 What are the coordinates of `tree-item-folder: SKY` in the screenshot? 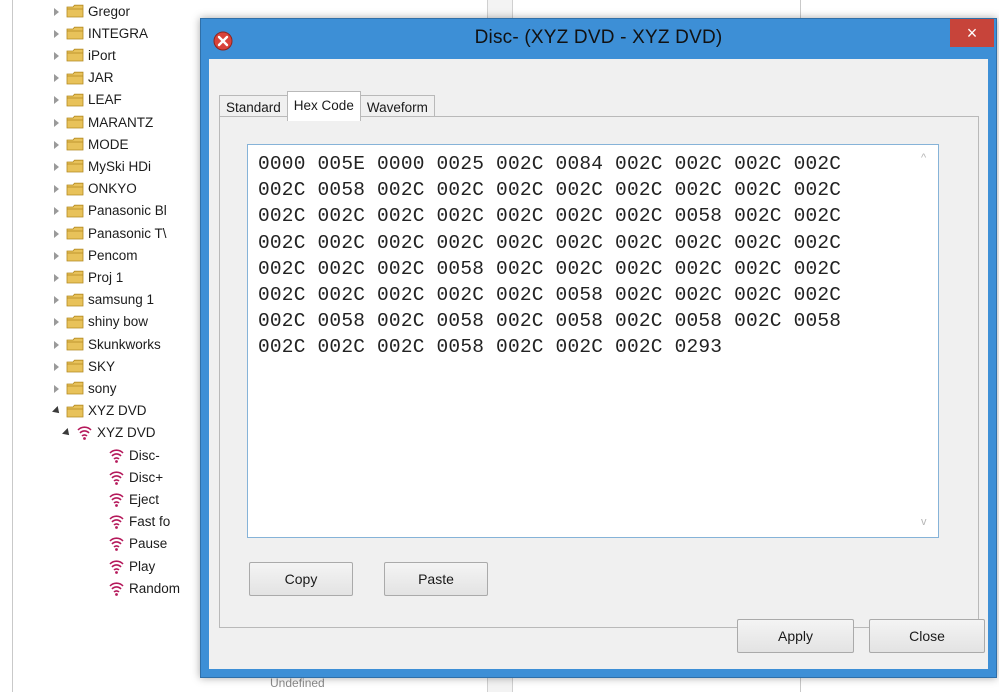 It's located at (83, 366).